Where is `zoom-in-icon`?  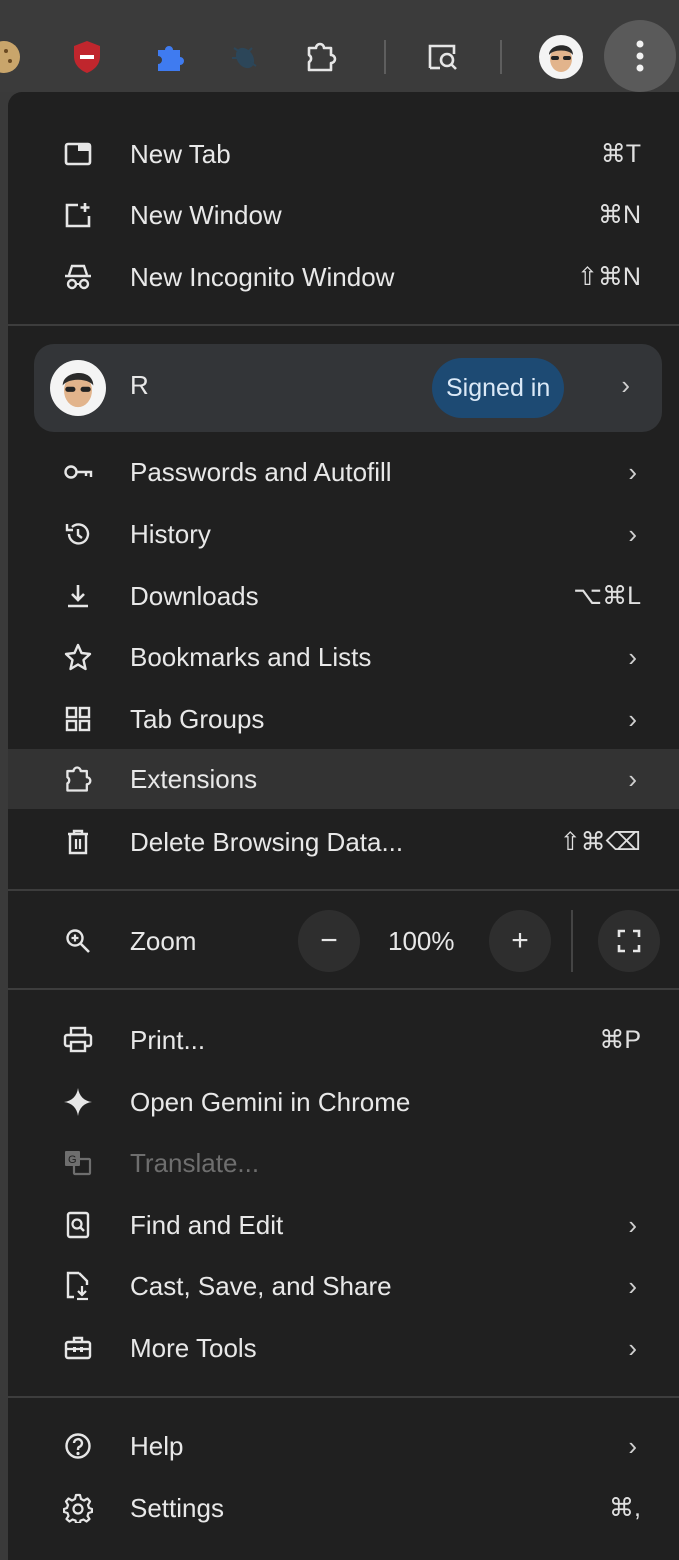 zoom-in-icon is located at coordinates (78, 941).